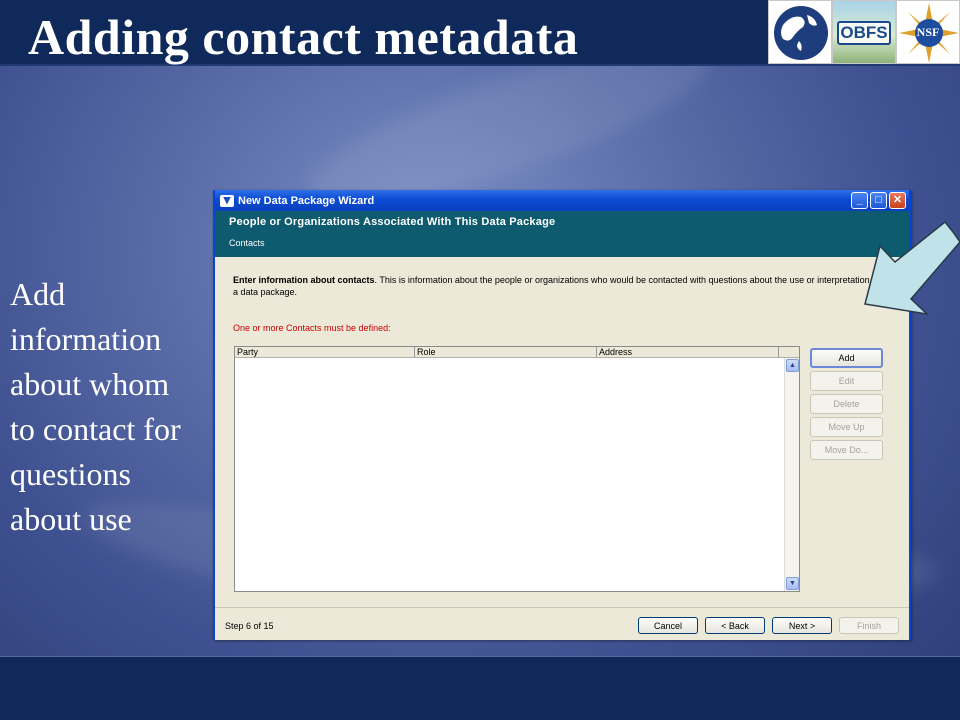 The image size is (960, 720). What do you see at coordinates (859, 200) in the screenshot?
I see `minimize-button: _` at bounding box center [859, 200].